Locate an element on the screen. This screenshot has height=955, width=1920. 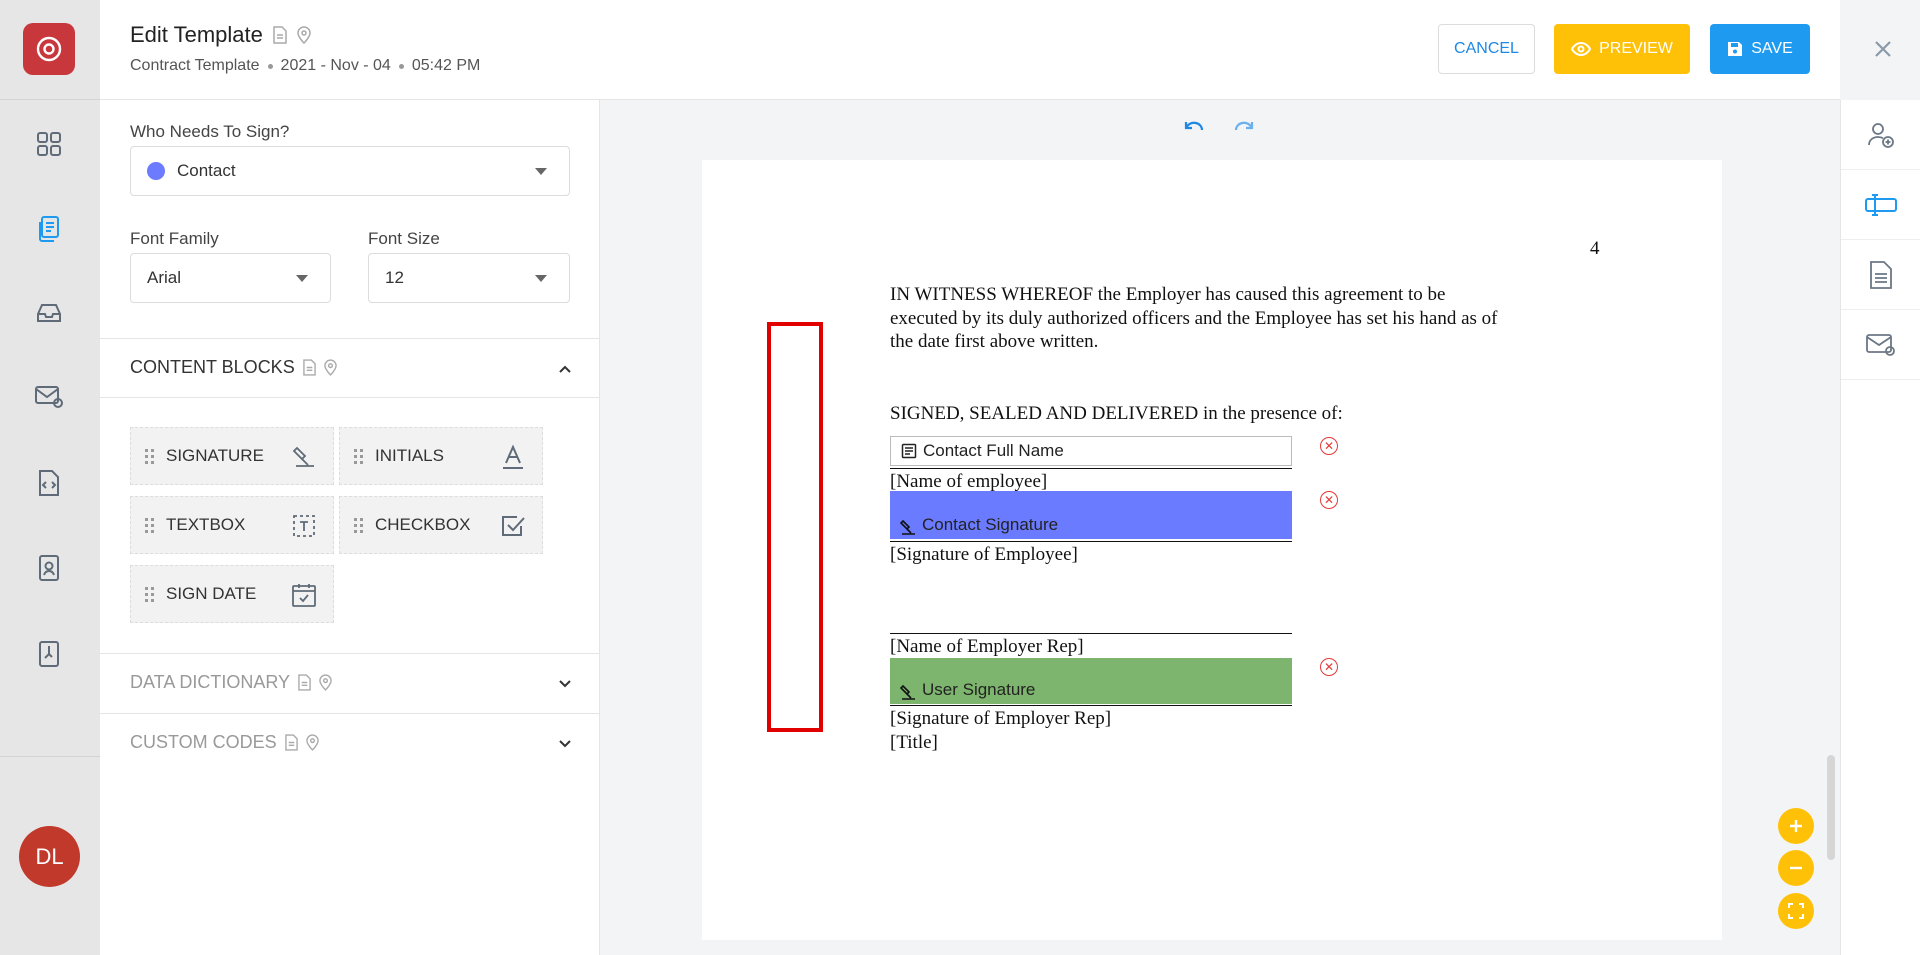
signer-value: Contact is located at coordinates (206, 170).